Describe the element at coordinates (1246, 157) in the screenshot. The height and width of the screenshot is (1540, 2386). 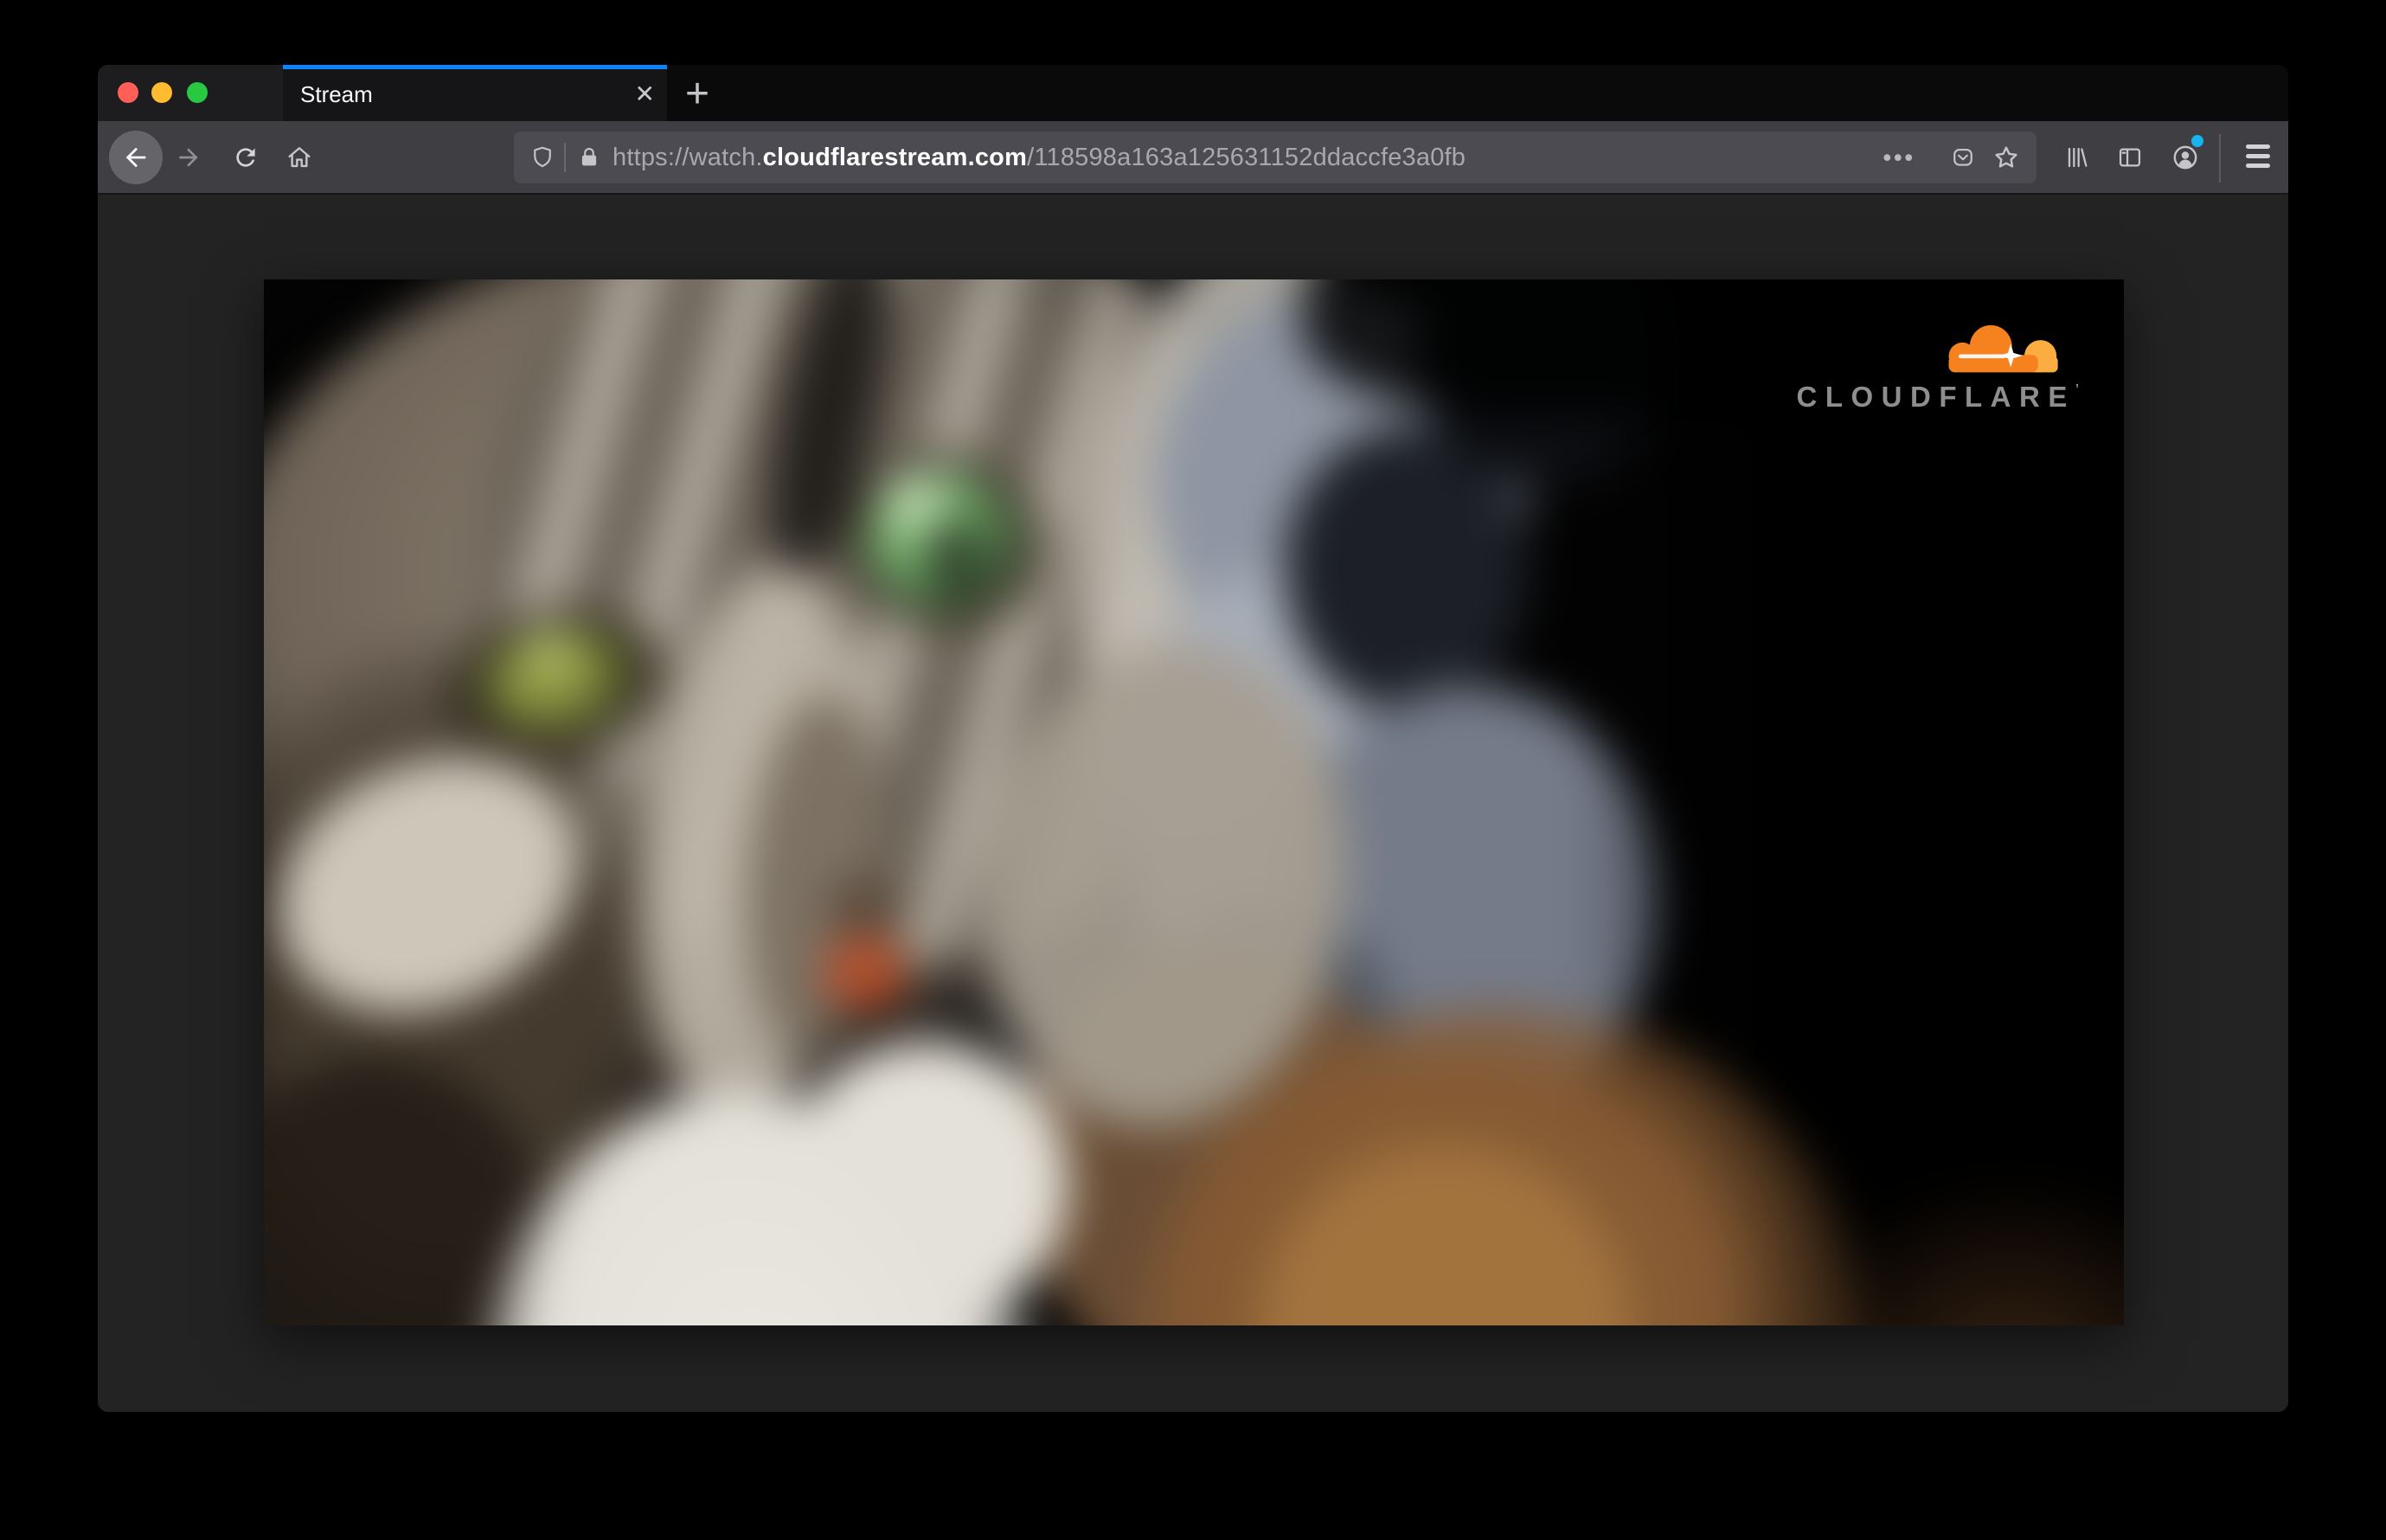
I see `url-path: /118598a163a125631152ddaccfe3a0fb` at that location.